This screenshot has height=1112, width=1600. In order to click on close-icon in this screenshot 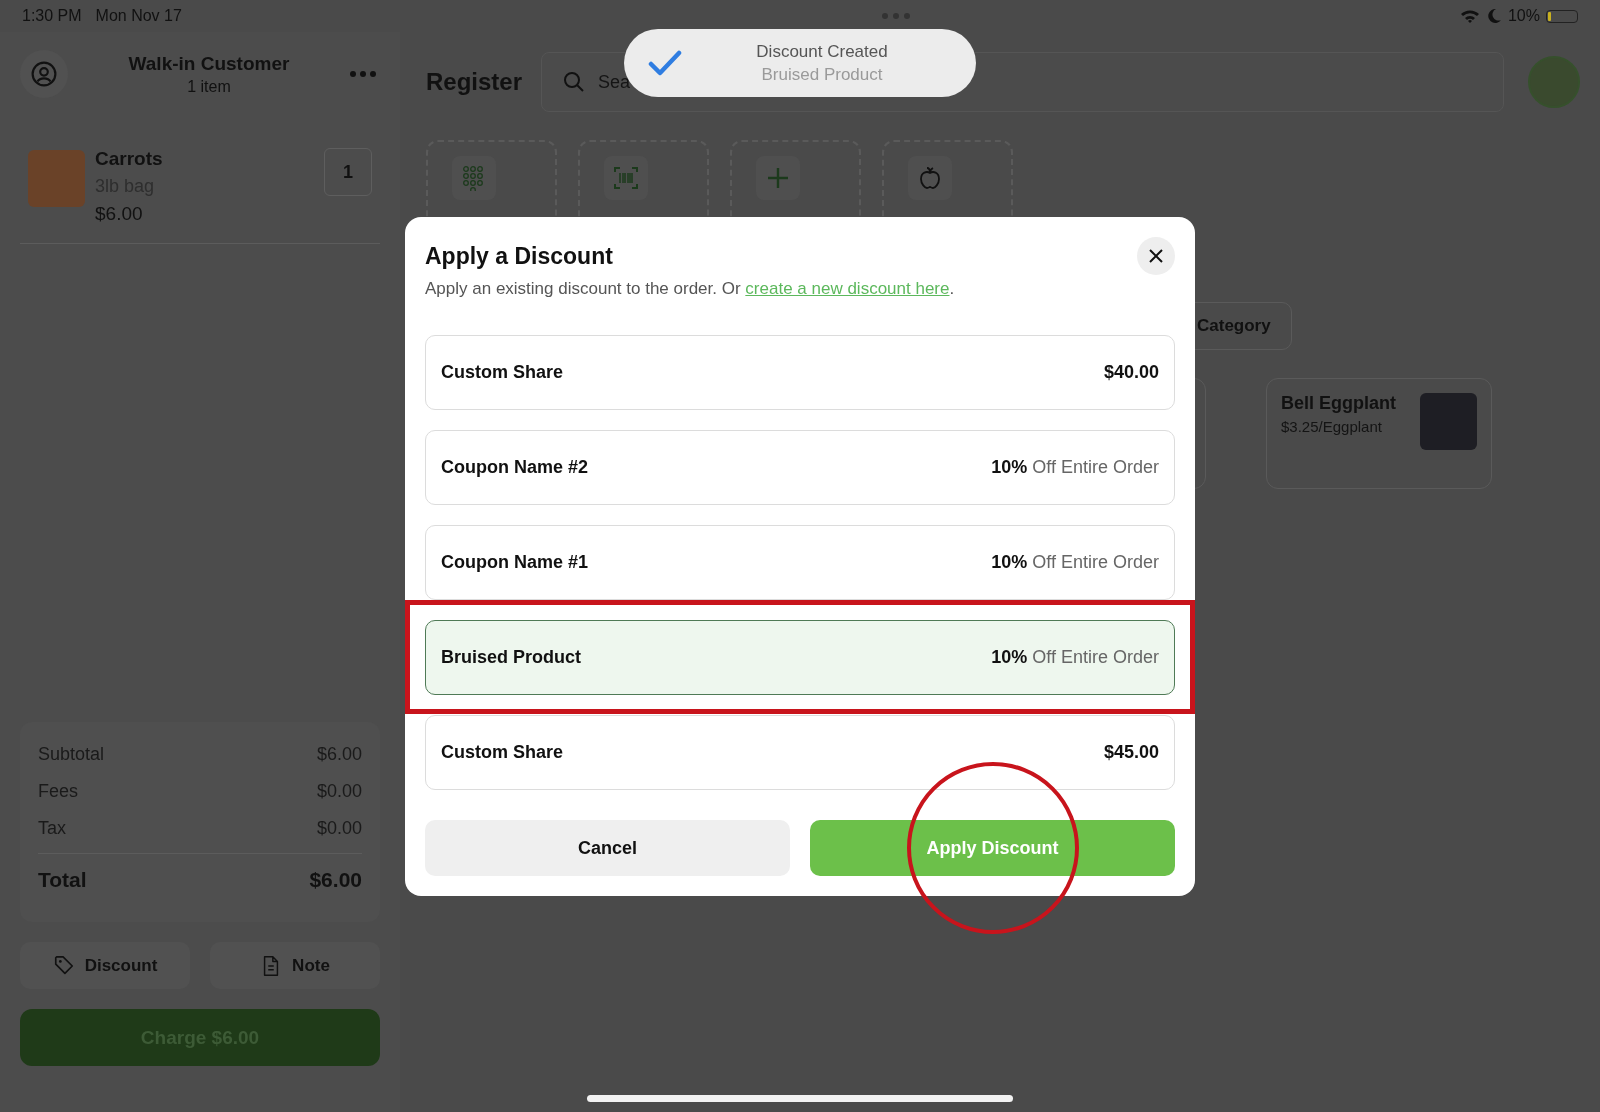, I will do `click(1156, 256)`.